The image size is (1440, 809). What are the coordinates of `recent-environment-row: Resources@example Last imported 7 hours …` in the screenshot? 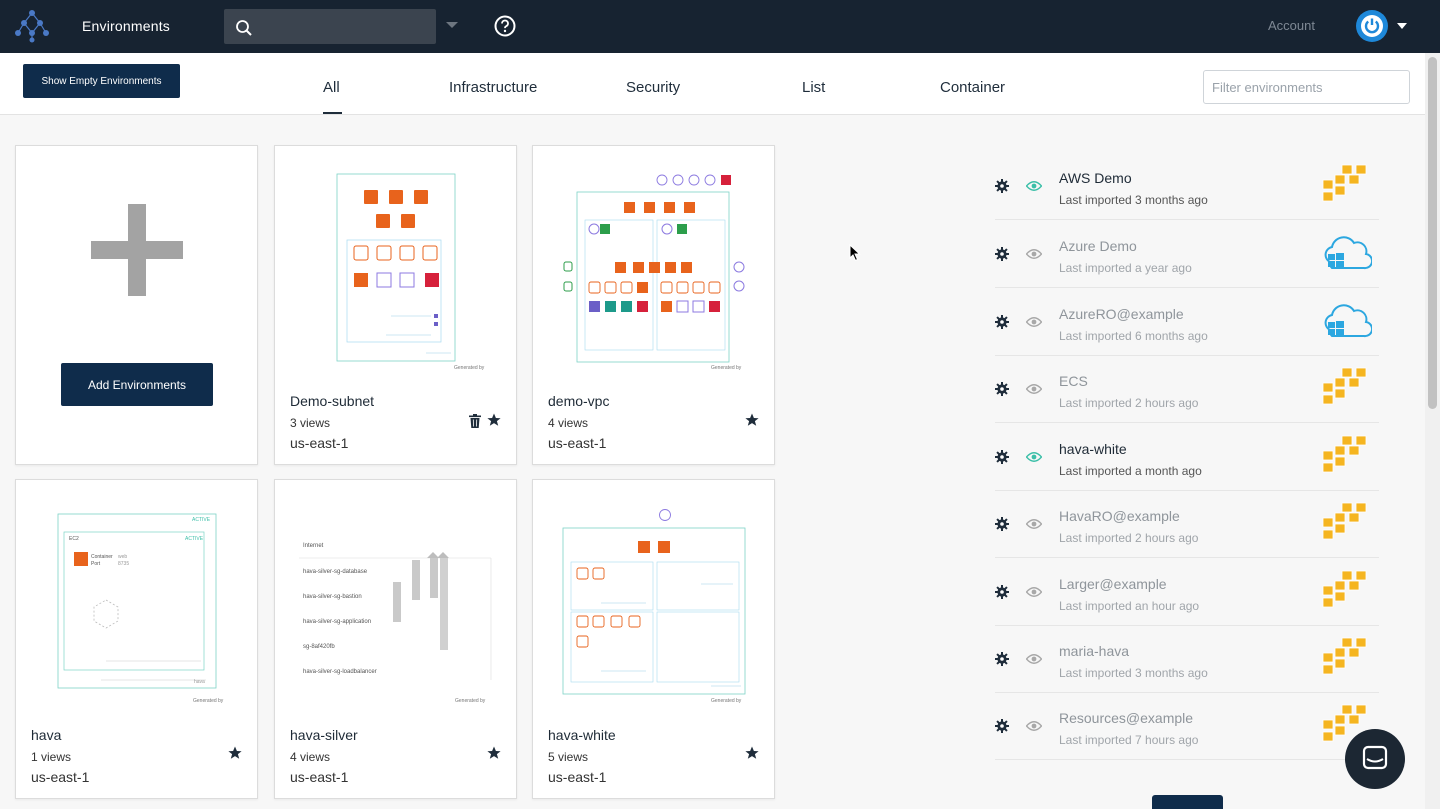 It's located at (1187, 726).